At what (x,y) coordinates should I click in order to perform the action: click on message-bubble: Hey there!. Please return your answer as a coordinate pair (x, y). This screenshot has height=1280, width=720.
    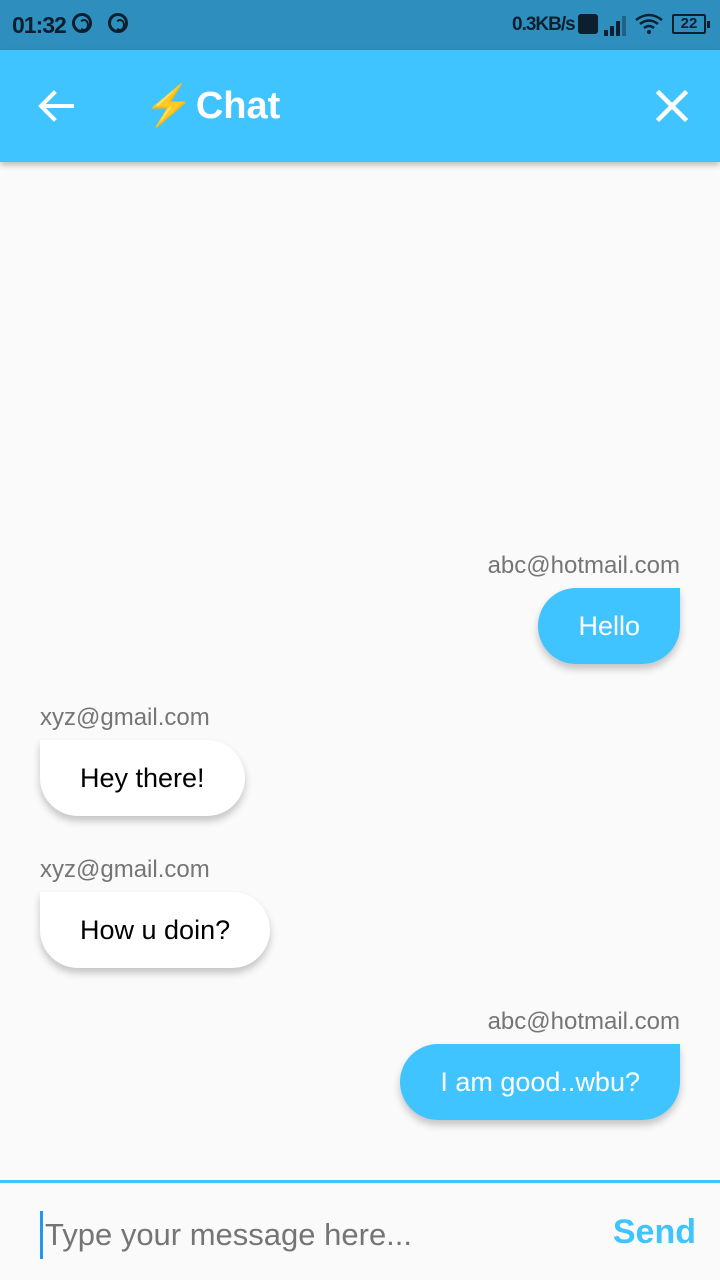
    Looking at the image, I should click on (142, 778).